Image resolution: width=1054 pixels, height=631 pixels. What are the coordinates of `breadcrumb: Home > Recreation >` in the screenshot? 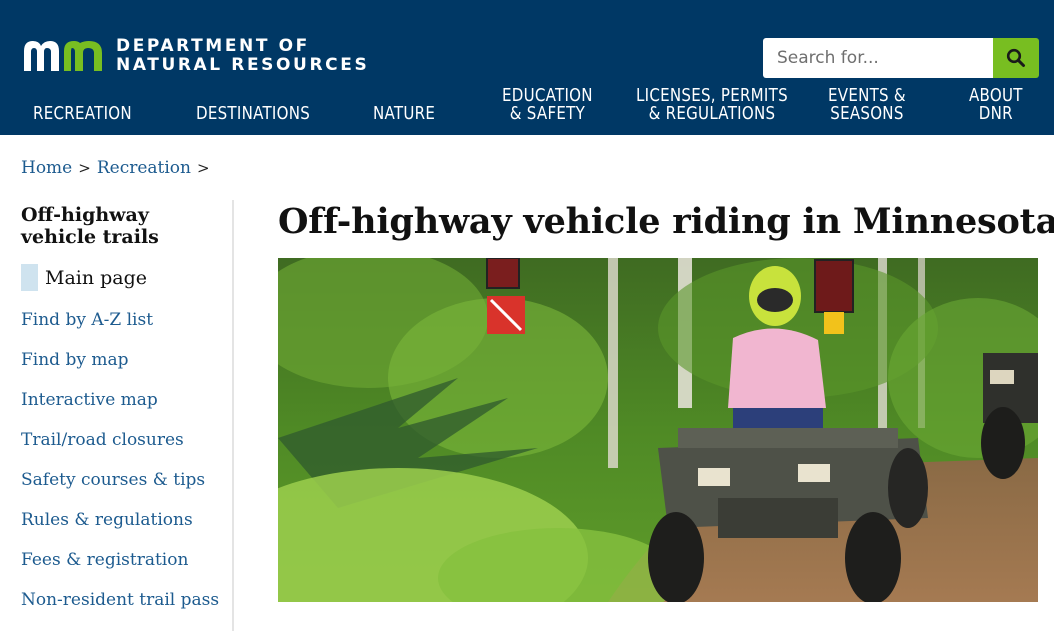 It's located at (118, 168).